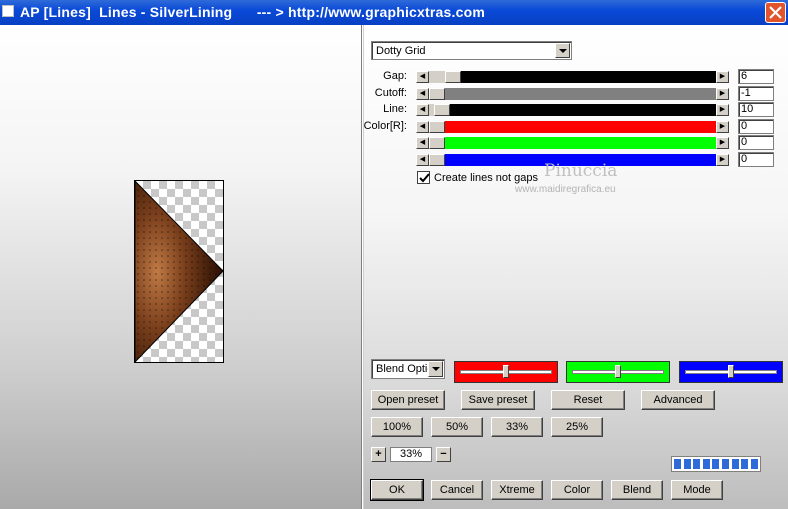 This screenshot has width=788, height=509. Describe the element at coordinates (378, 454) in the screenshot. I see `zoom-in-button: +` at that location.